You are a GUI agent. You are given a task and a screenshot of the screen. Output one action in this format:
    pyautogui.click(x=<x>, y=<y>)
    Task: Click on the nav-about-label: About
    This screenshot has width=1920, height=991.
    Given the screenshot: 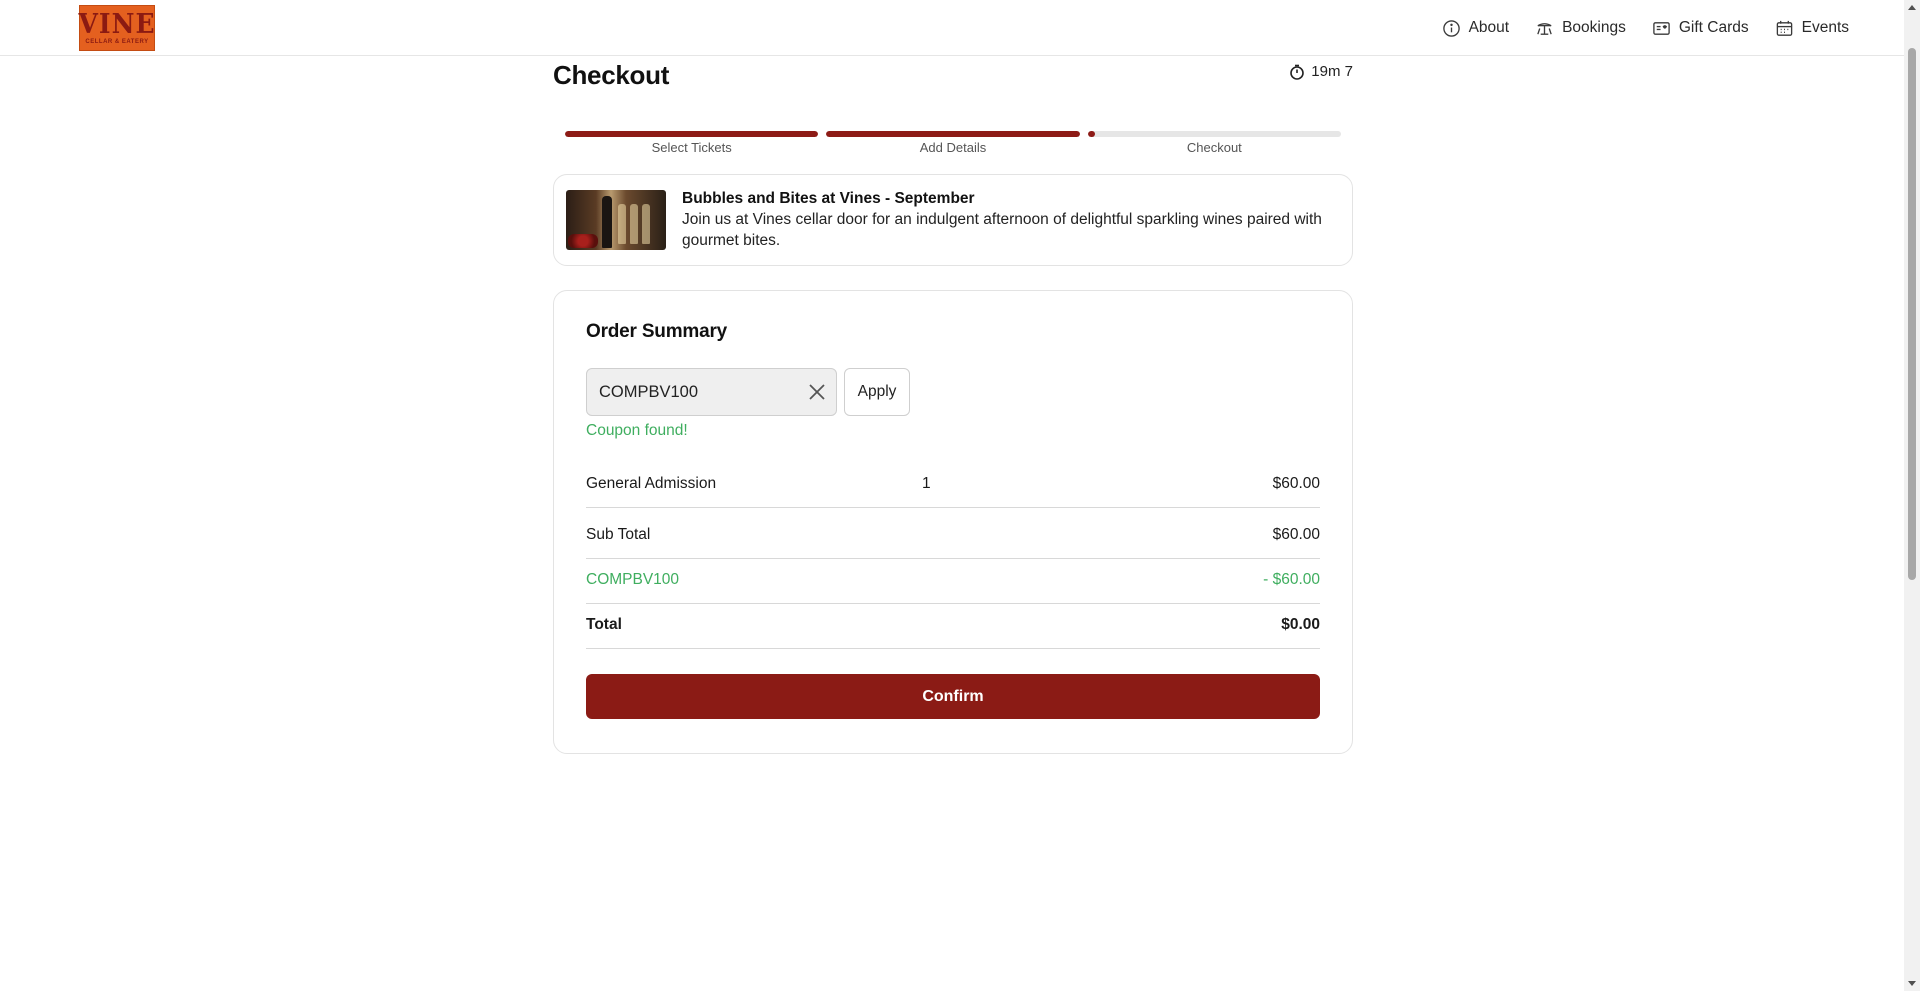 What is the action you would take?
    pyautogui.click(x=1489, y=27)
    